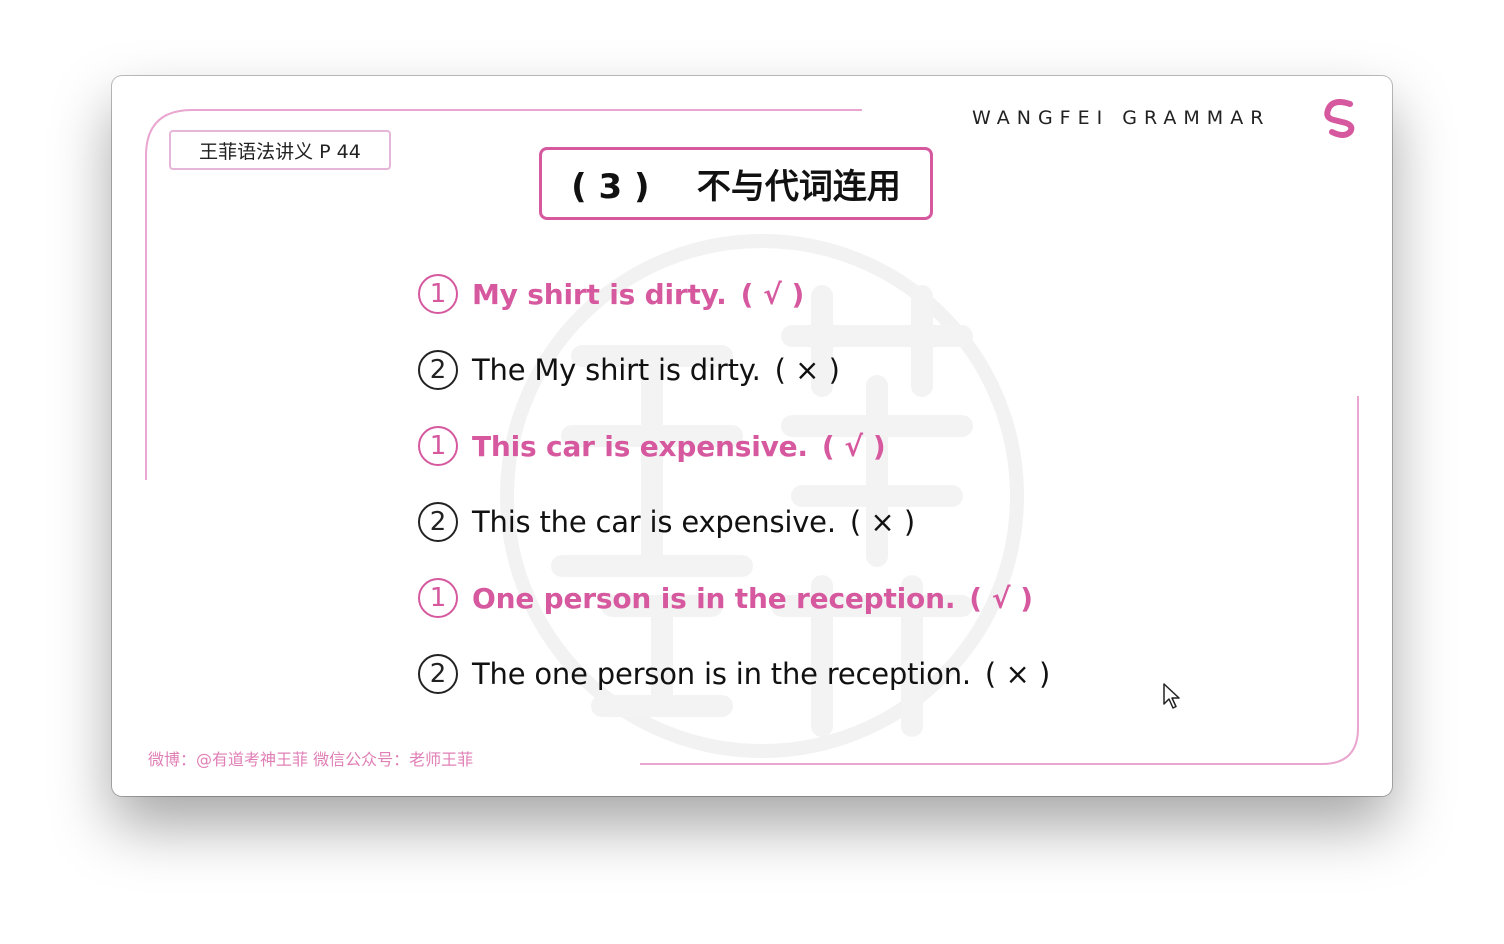 The height and width of the screenshot is (944, 1504). What do you see at coordinates (616, 370) in the screenshot?
I see `example-sentence: The My shirt is dirty.` at bounding box center [616, 370].